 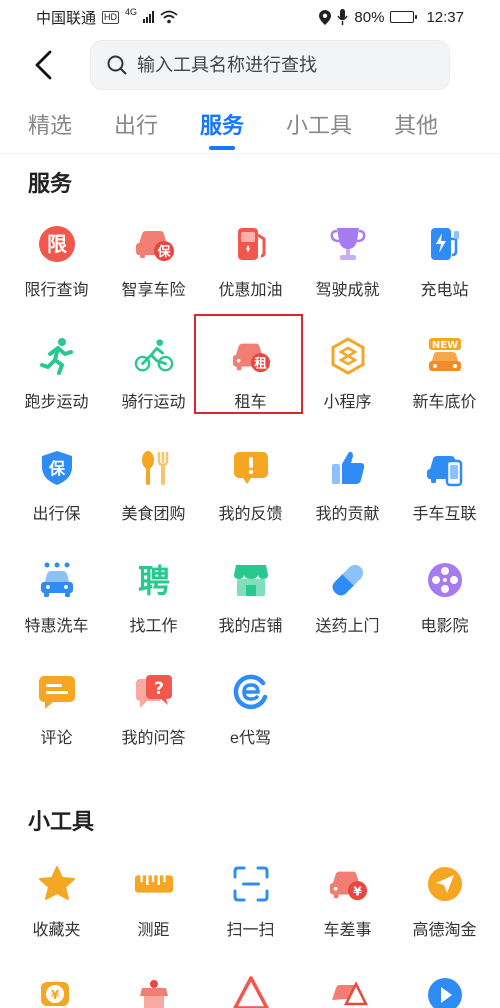 What do you see at coordinates (56, 402) in the screenshot?
I see `service-label: 跑步运动` at bounding box center [56, 402].